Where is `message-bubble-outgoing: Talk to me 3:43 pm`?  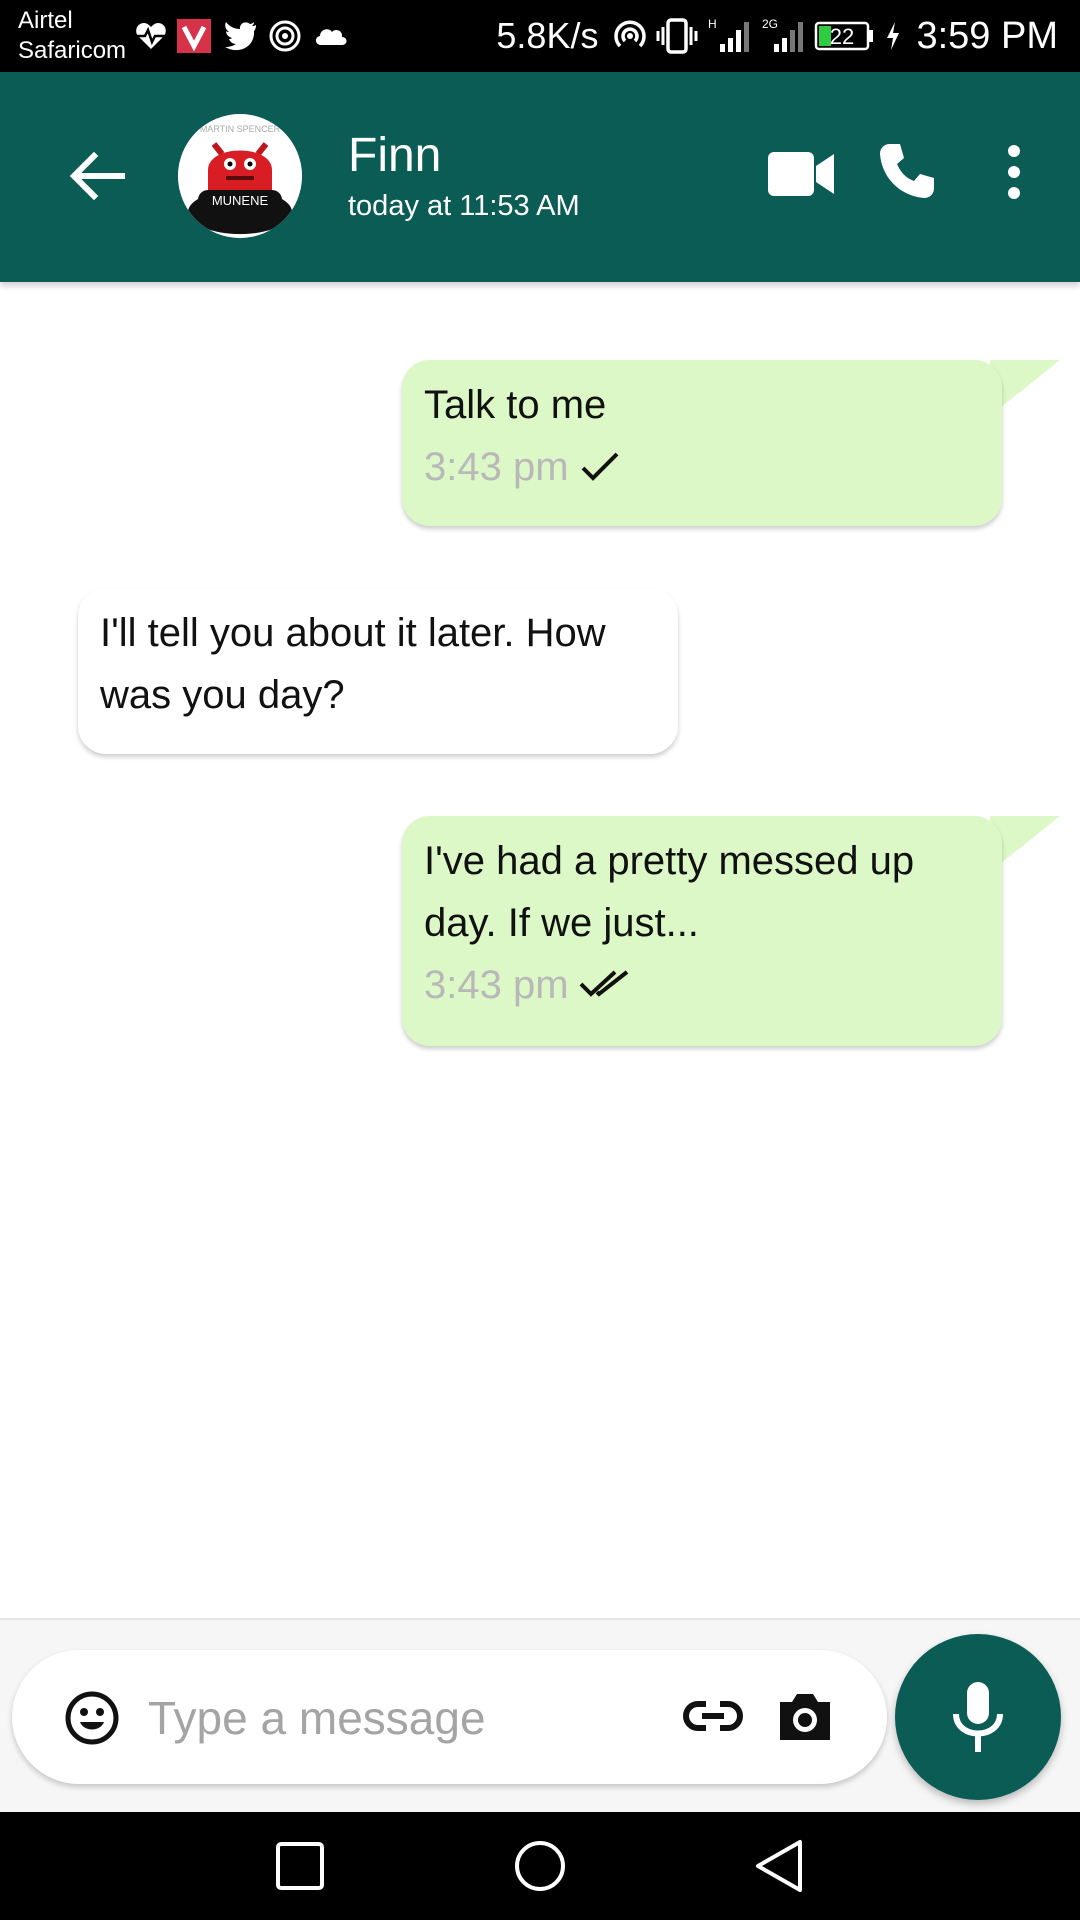
message-bubble-outgoing: Talk to me 3:43 pm is located at coordinates (702, 443).